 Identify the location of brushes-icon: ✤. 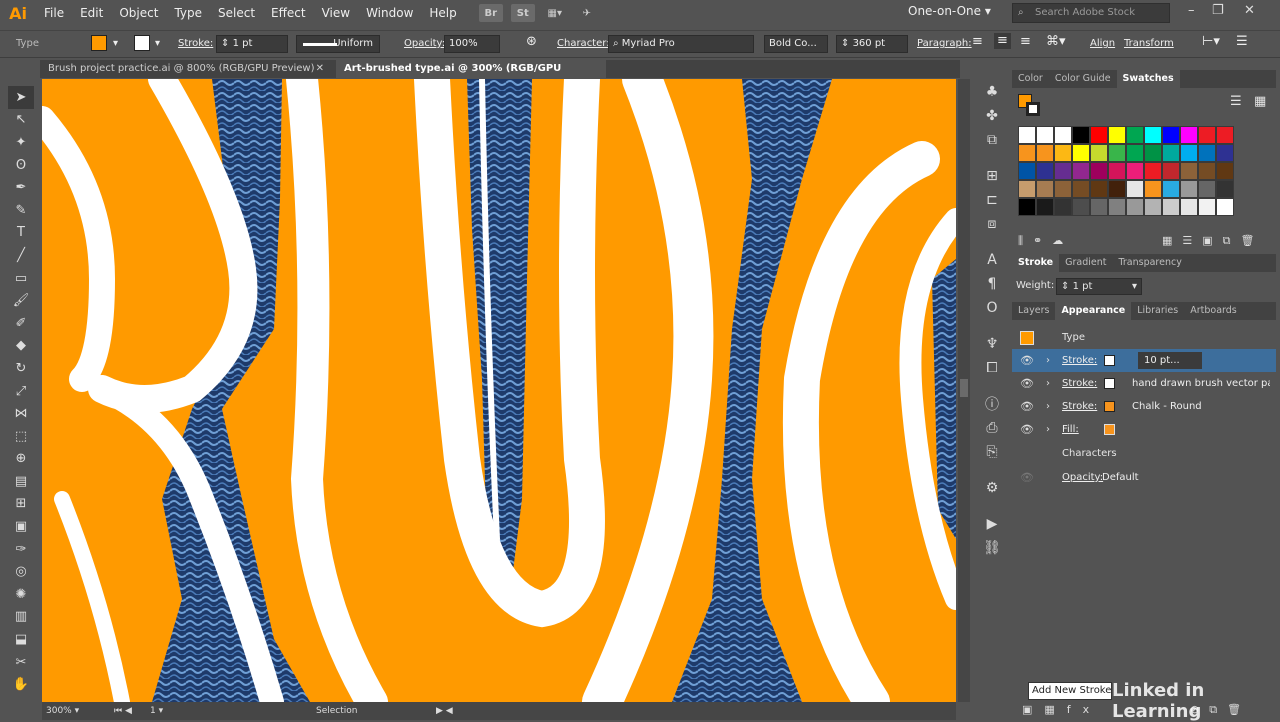
(992, 116).